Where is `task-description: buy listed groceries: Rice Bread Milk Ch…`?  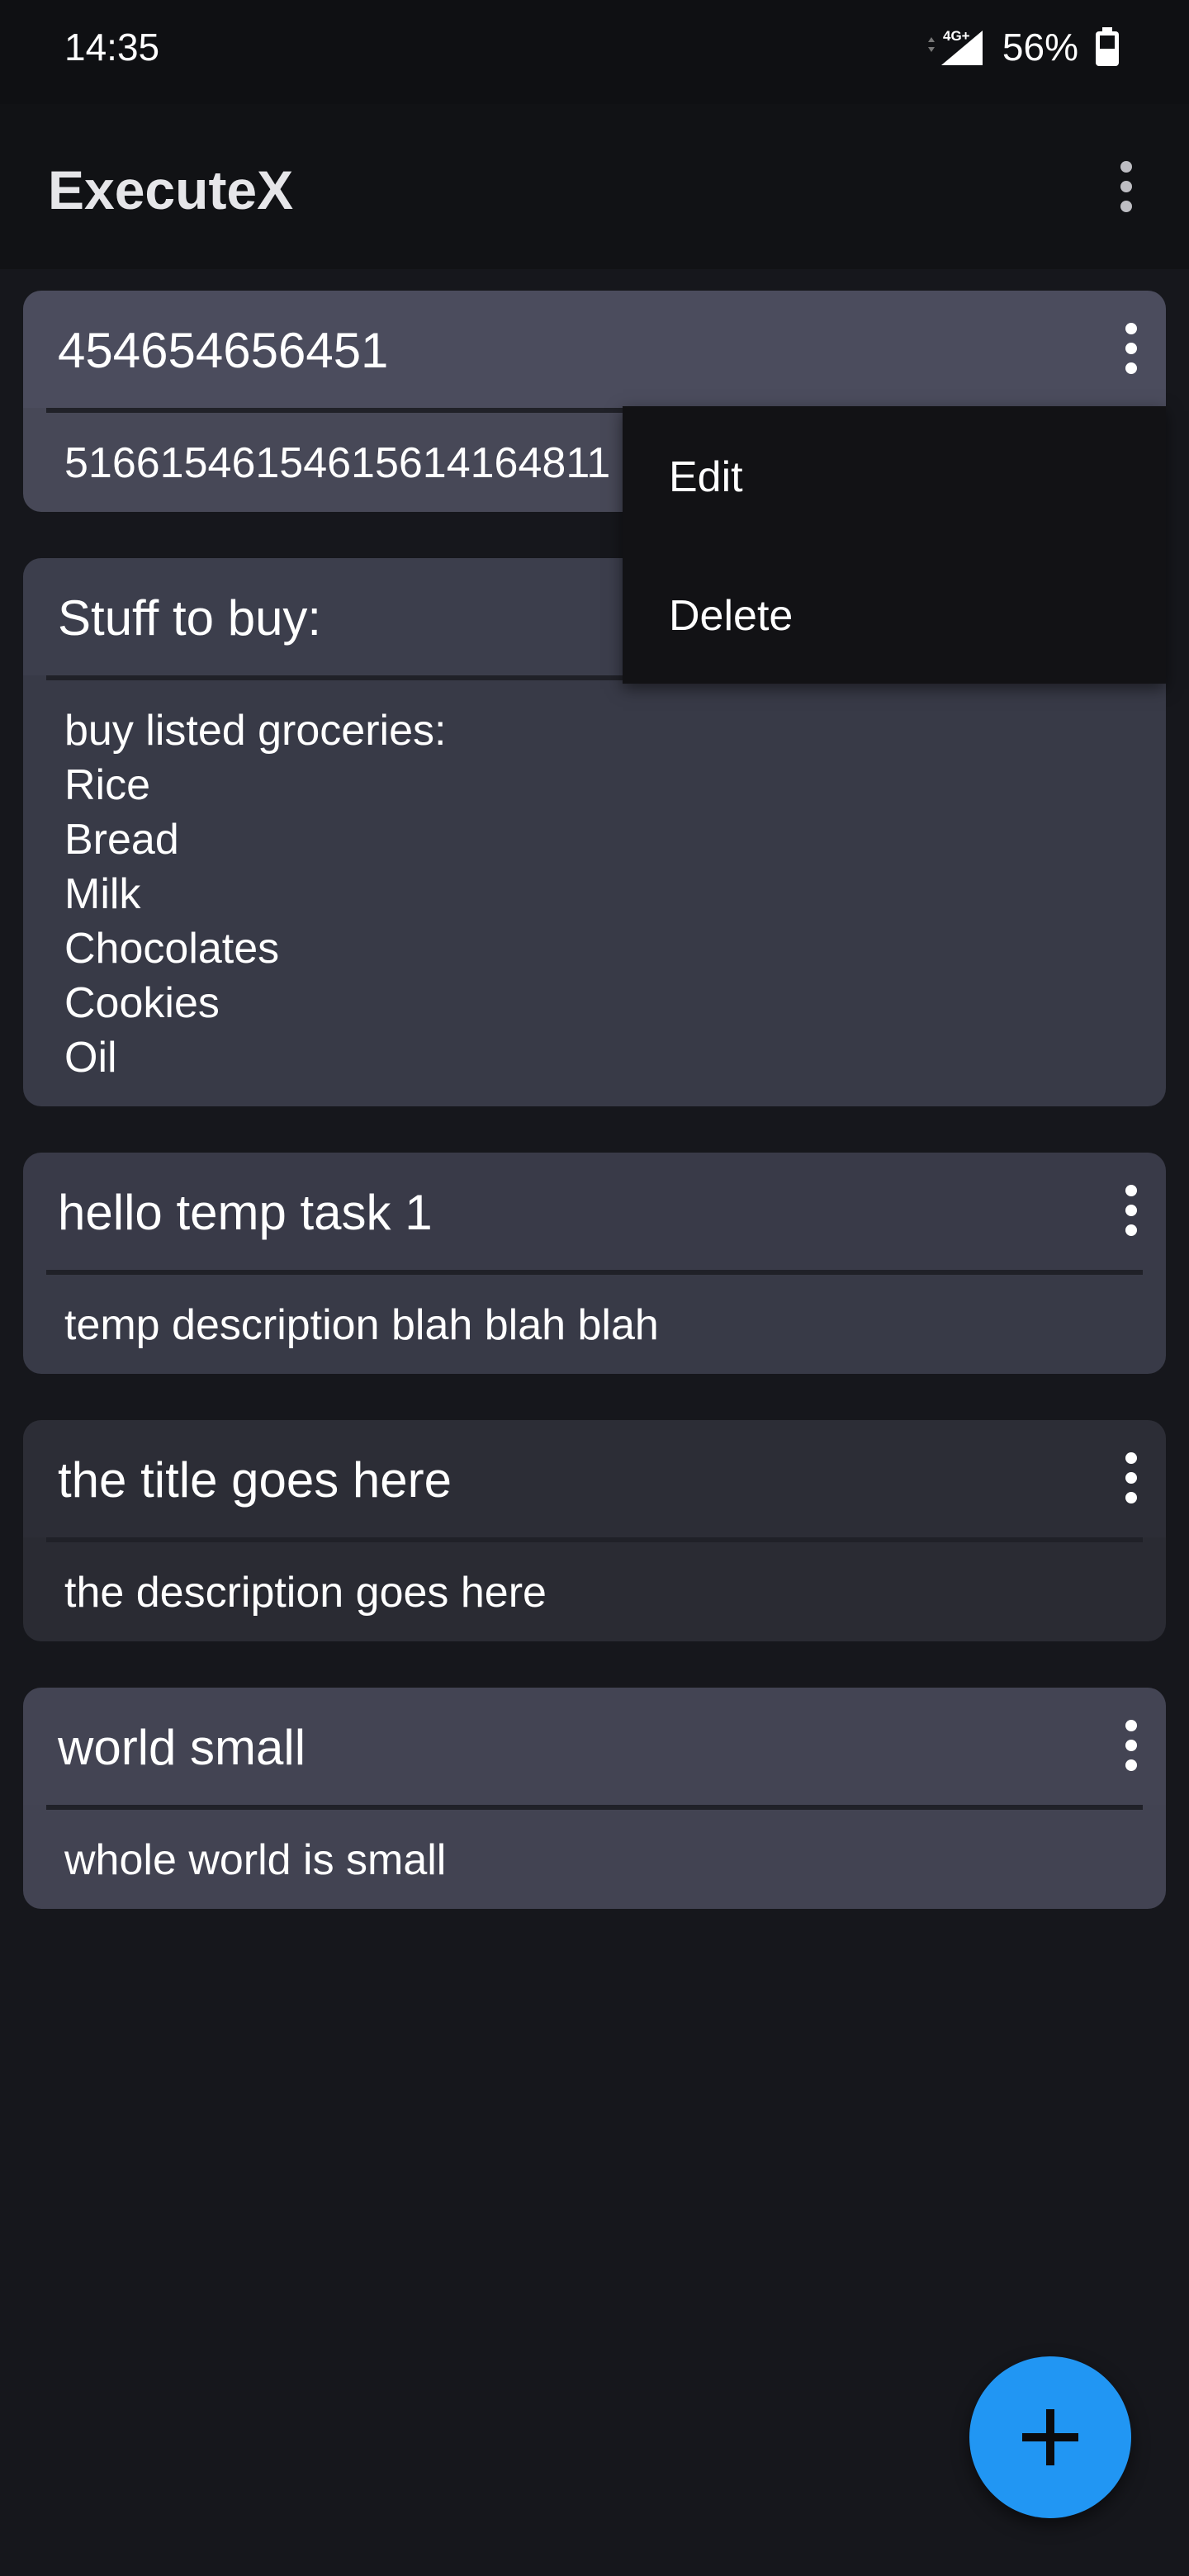 task-description: buy listed groceries: Rice Bread Milk Ch… is located at coordinates (255, 894).